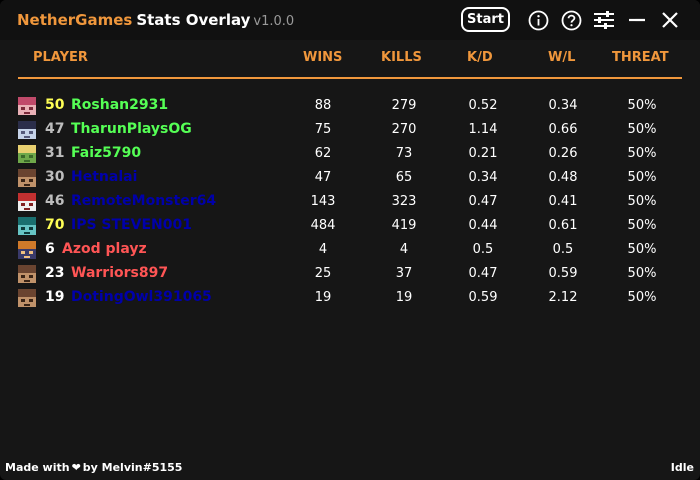 The height and width of the screenshot is (480, 700). Describe the element at coordinates (55, 129) in the screenshot. I see `player-level: 47` at that location.